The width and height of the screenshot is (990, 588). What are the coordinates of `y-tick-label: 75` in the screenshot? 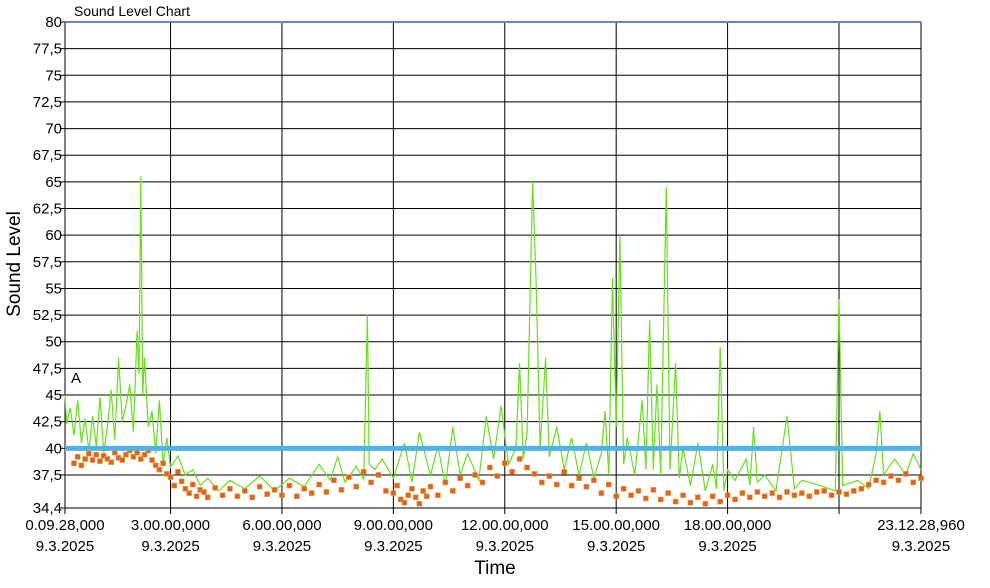 It's located at (53, 75).